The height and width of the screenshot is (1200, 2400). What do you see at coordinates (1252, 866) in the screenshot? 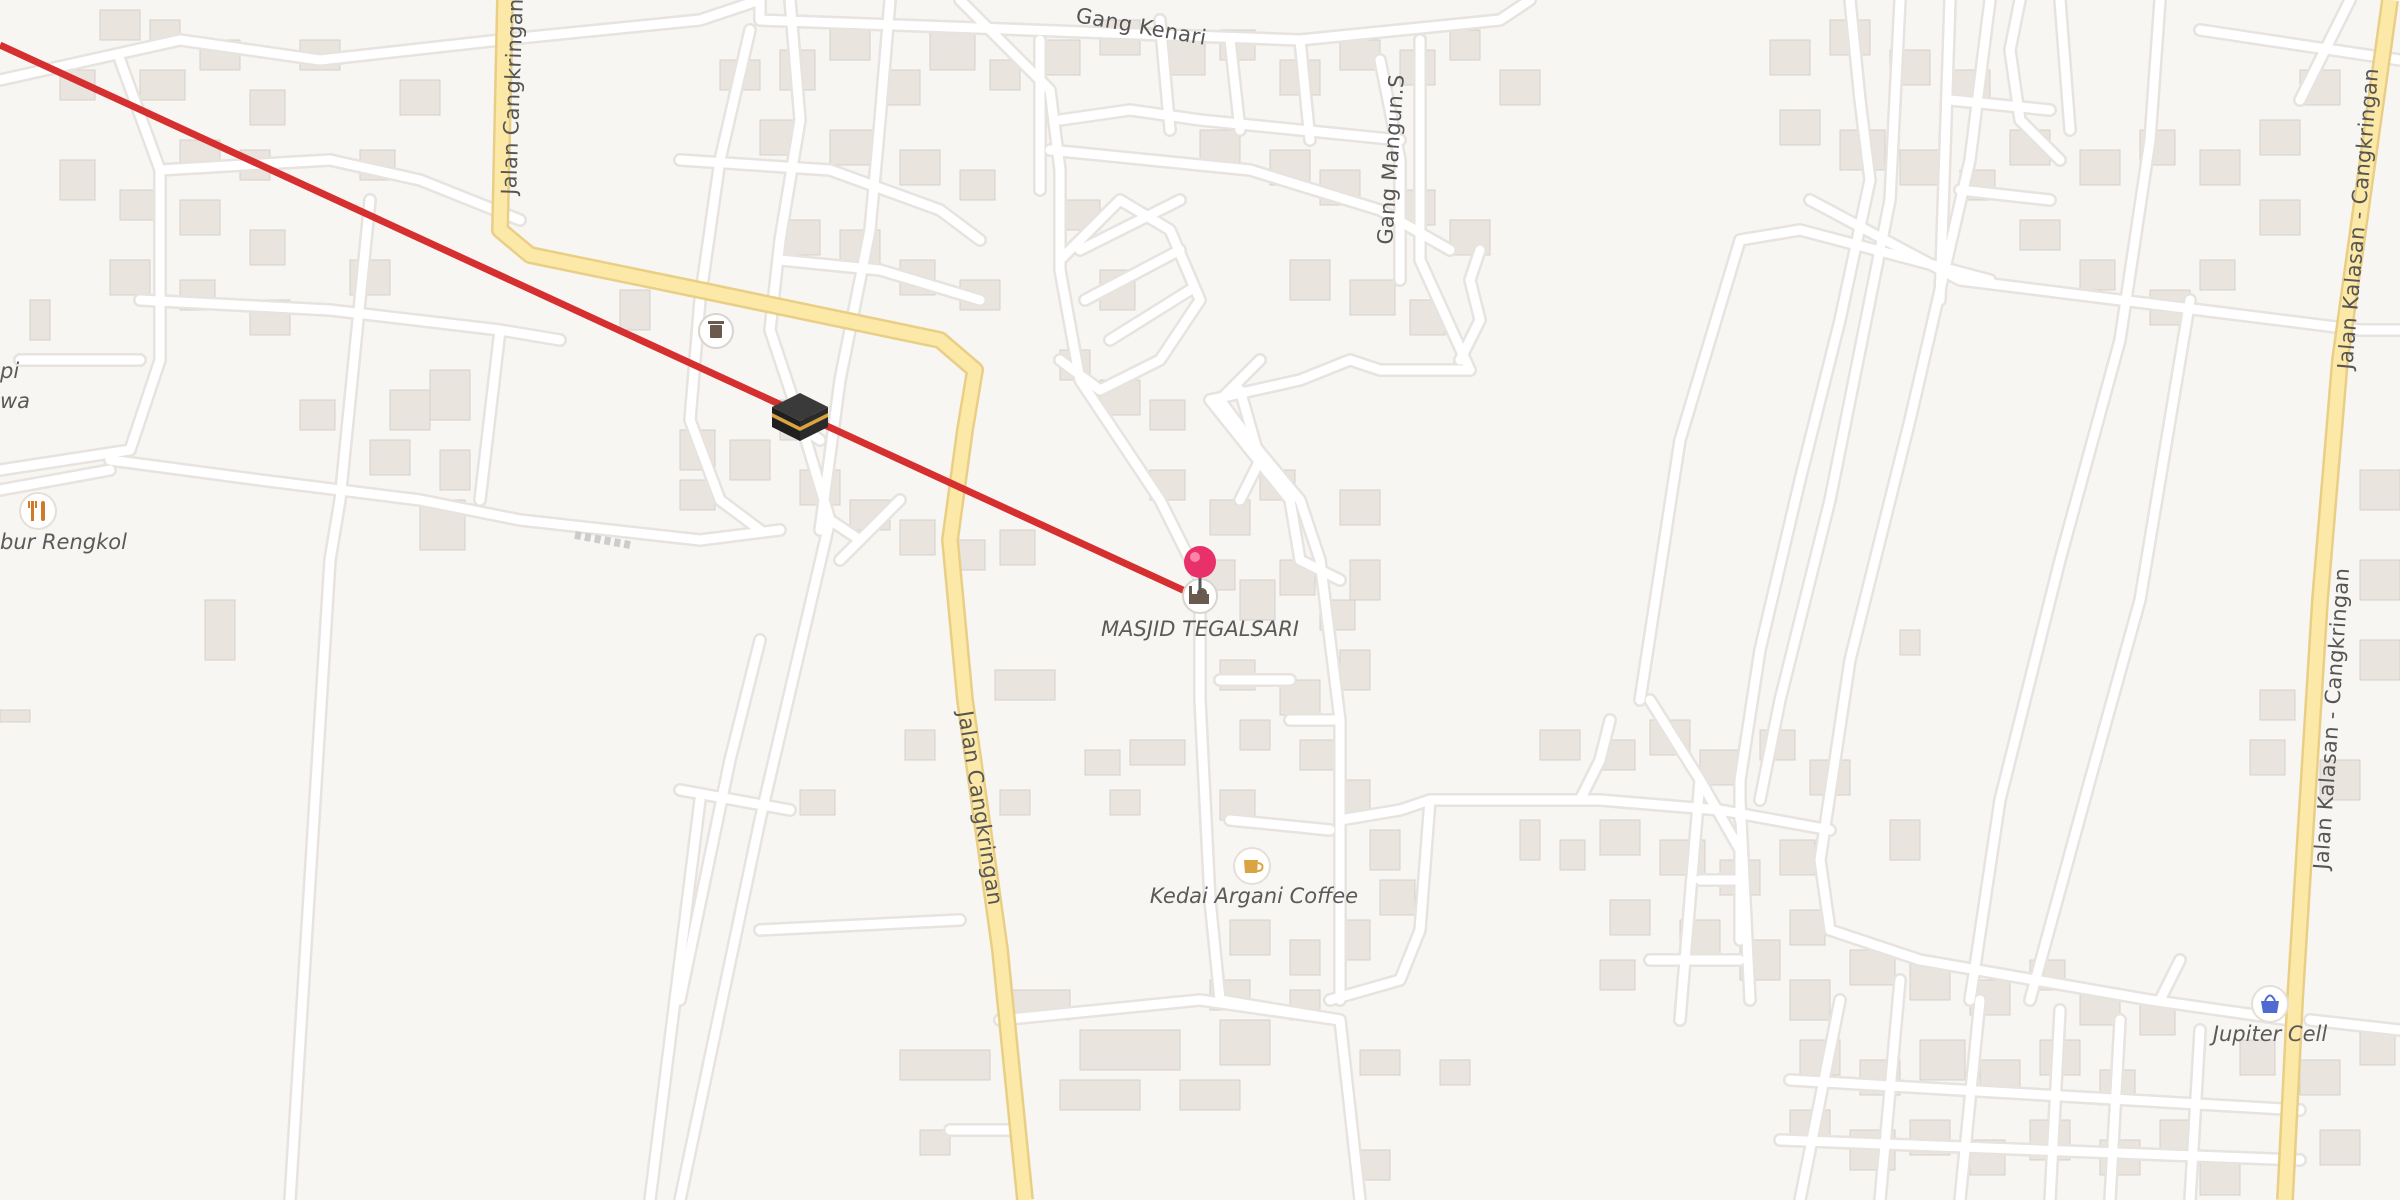
I see `coffee-cup-icon` at bounding box center [1252, 866].